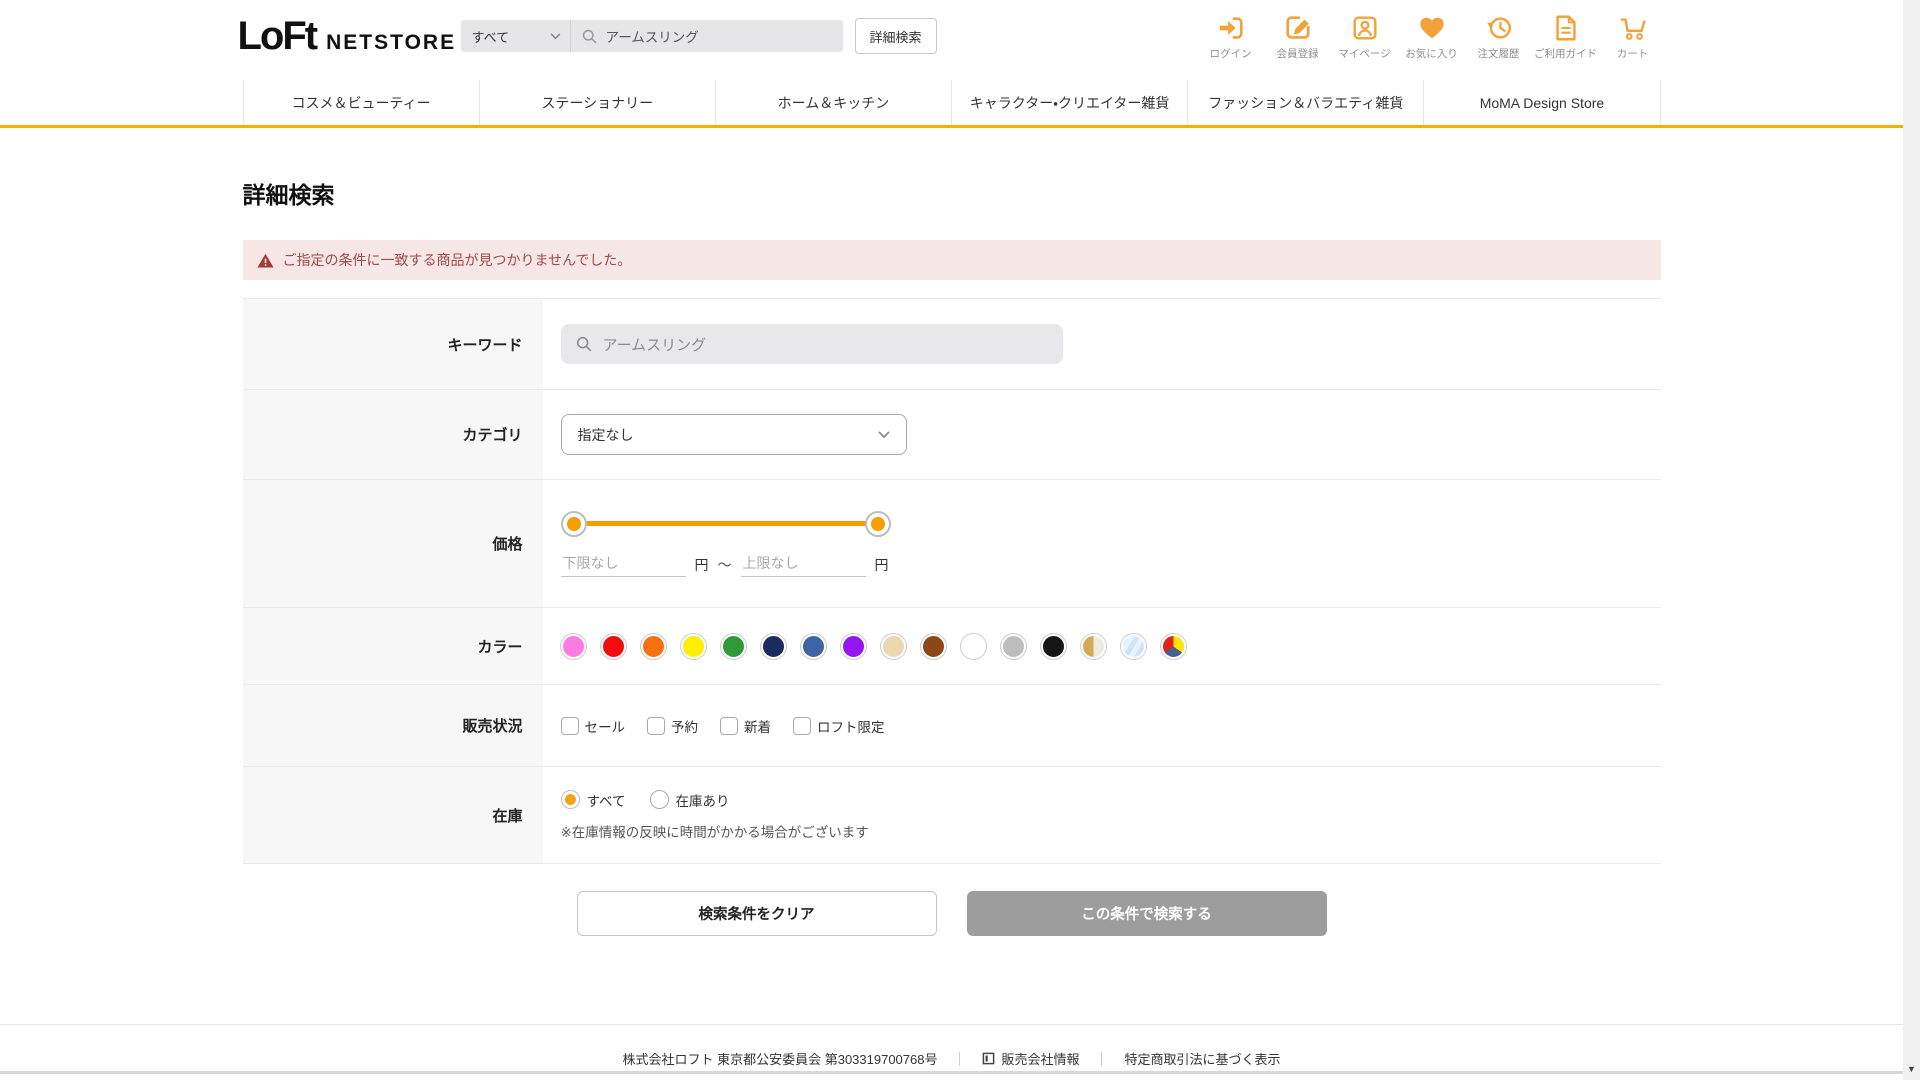 This screenshot has height=1080, width=1920. I want to click on radio-stock-all: すべて, so click(593, 800).